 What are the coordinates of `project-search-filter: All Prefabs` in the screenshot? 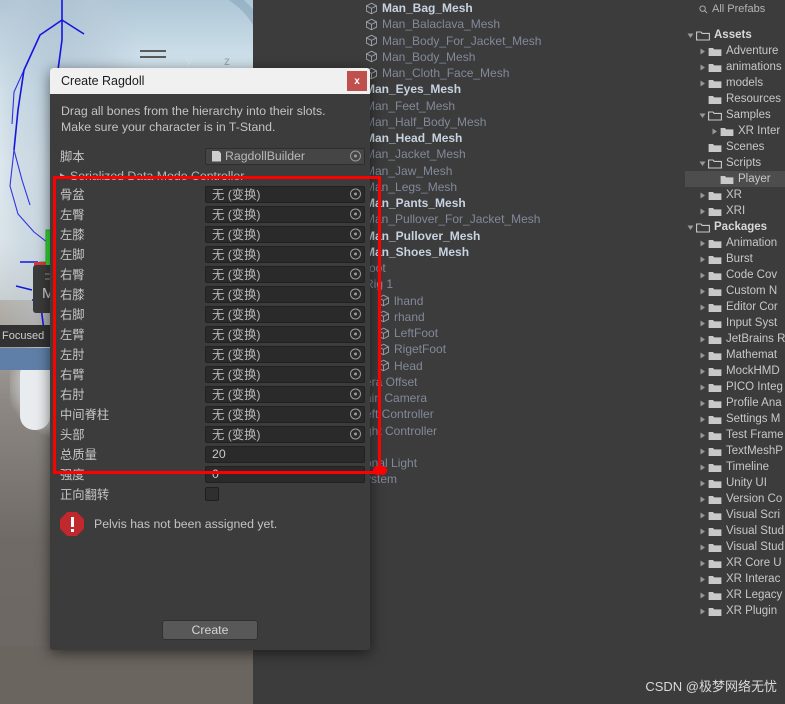 It's located at (735, 9).